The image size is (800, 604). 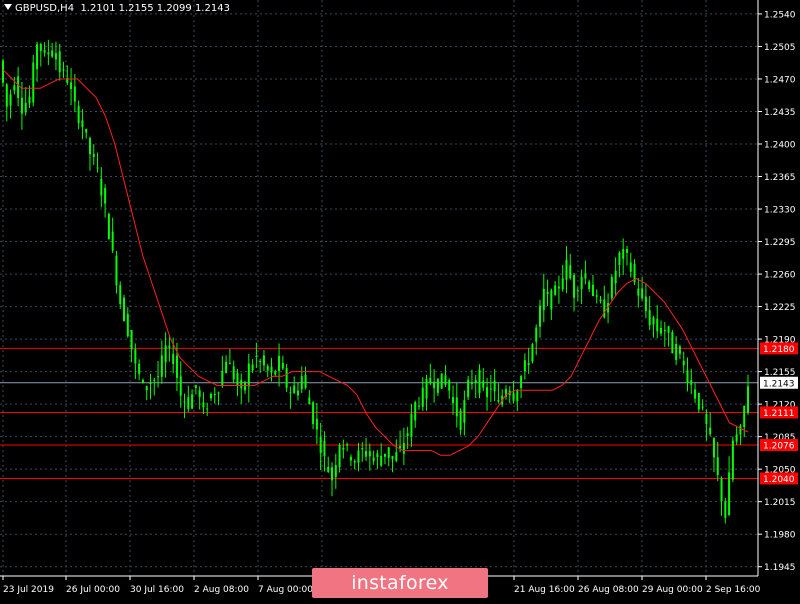 What do you see at coordinates (8, 7) in the screenshot?
I see `dropdown-triangle-icon` at bounding box center [8, 7].